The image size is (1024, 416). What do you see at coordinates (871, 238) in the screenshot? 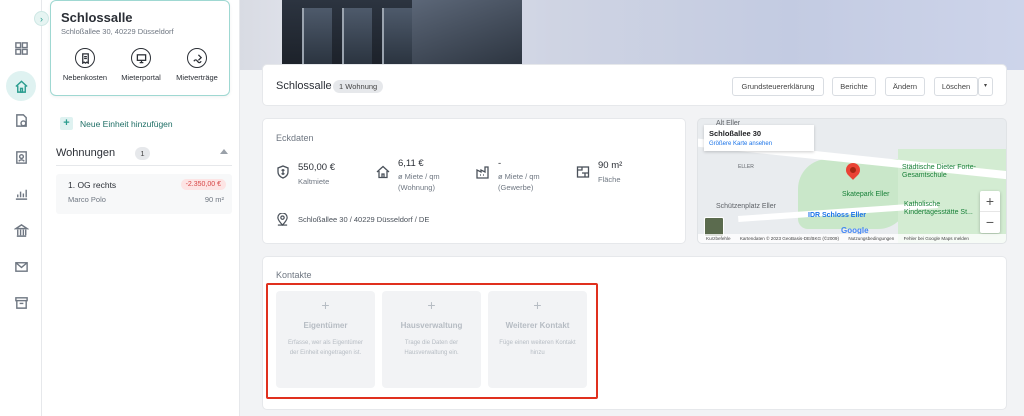
I see `terms-link: Nutzungsbedingungen` at bounding box center [871, 238].